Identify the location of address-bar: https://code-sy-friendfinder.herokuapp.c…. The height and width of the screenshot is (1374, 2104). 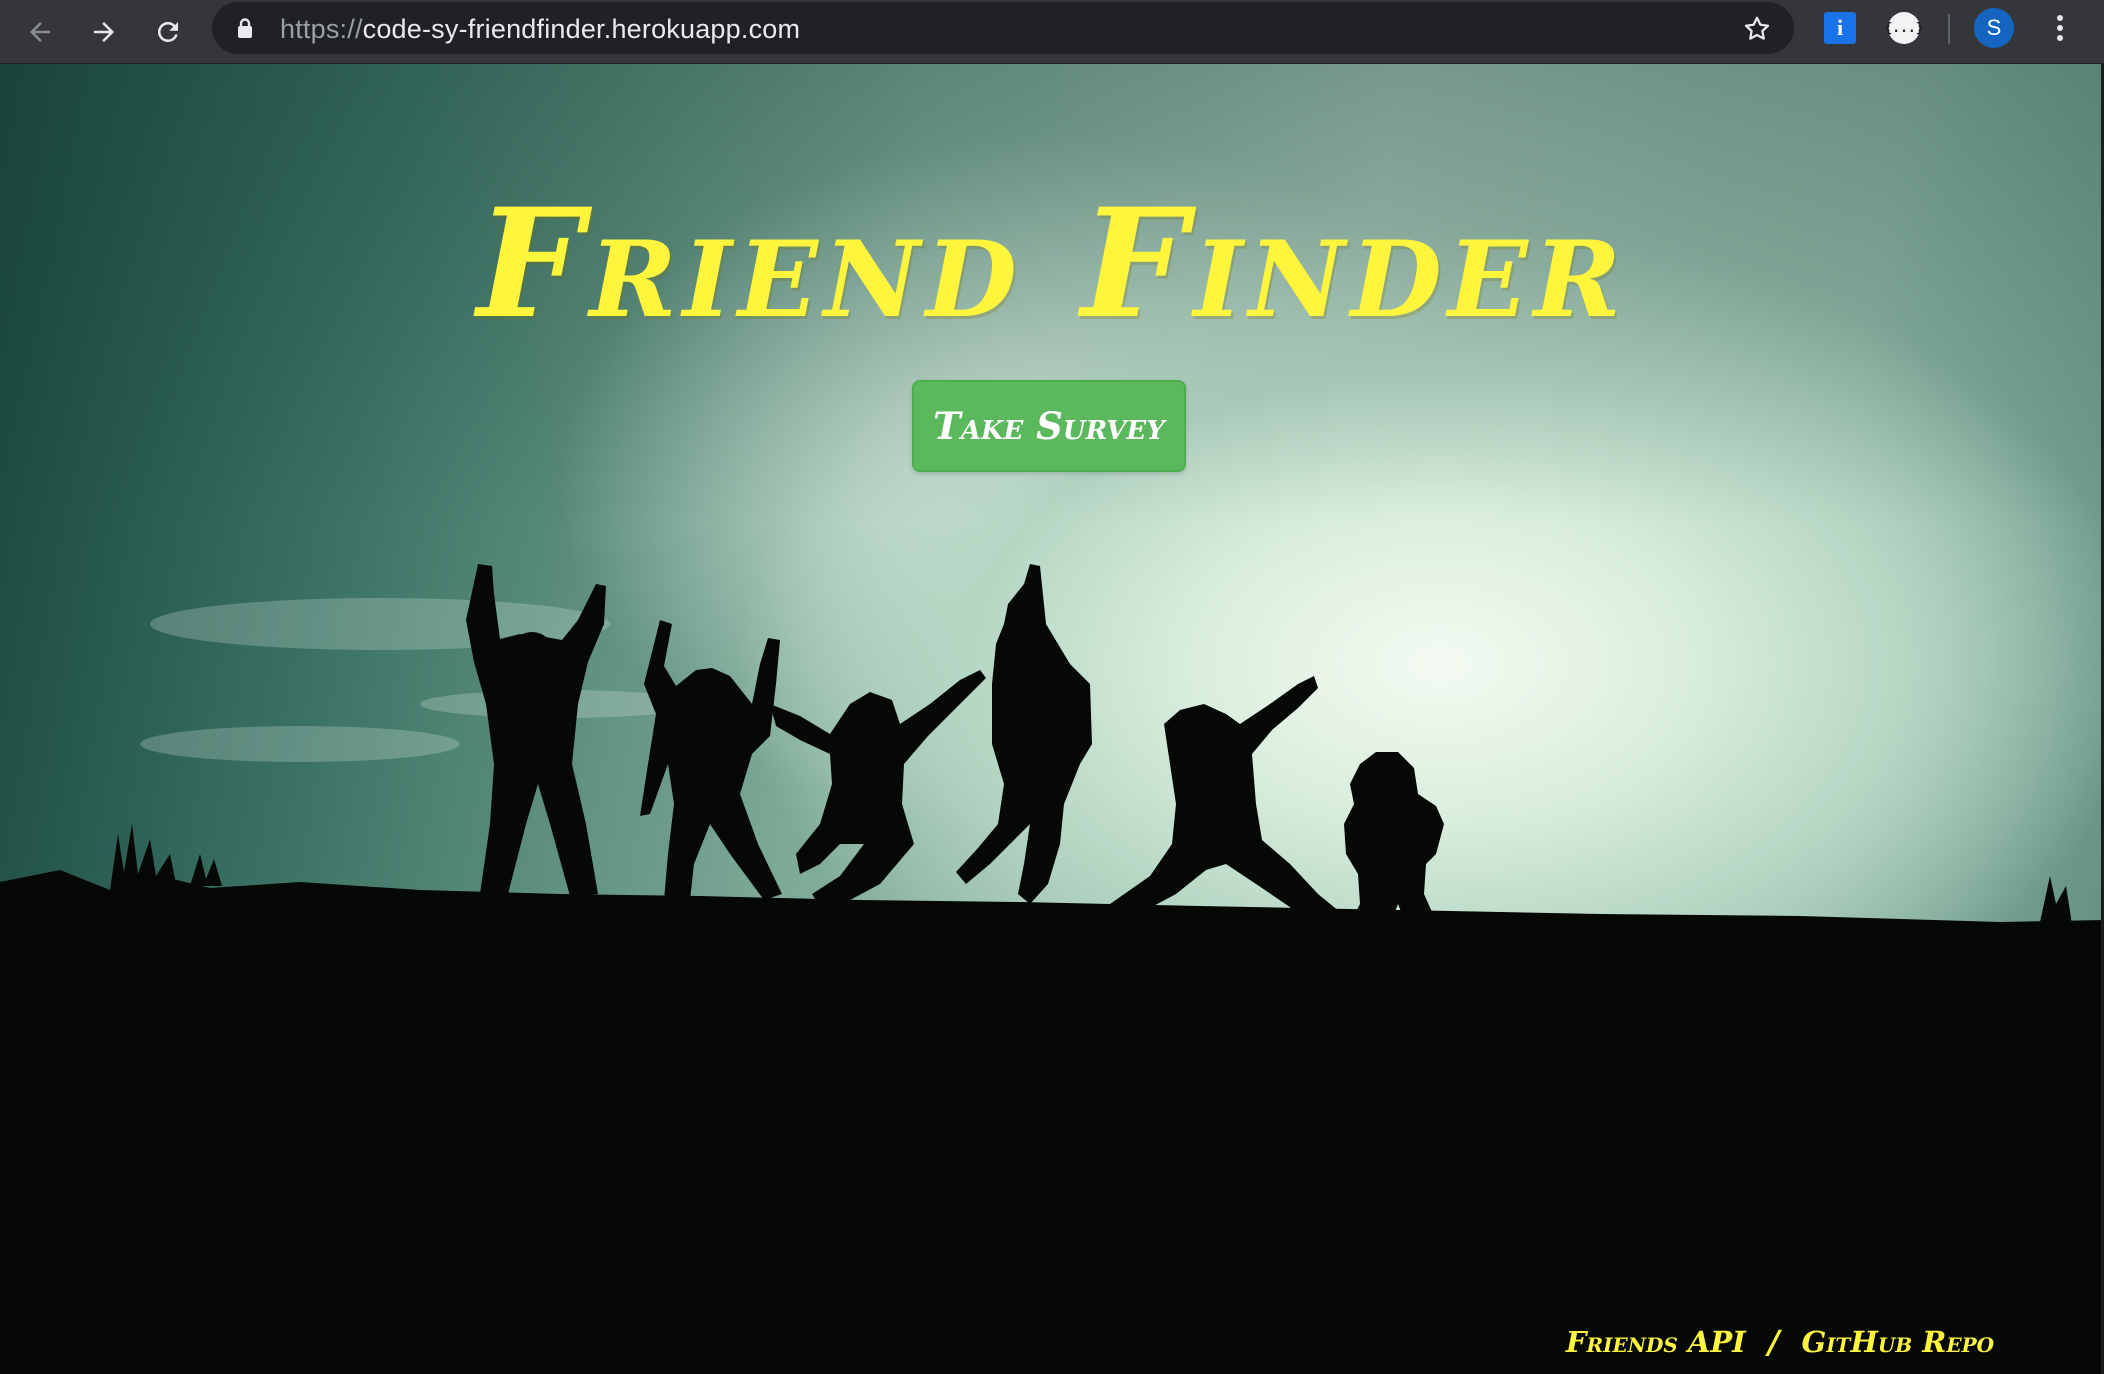
(1003, 28).